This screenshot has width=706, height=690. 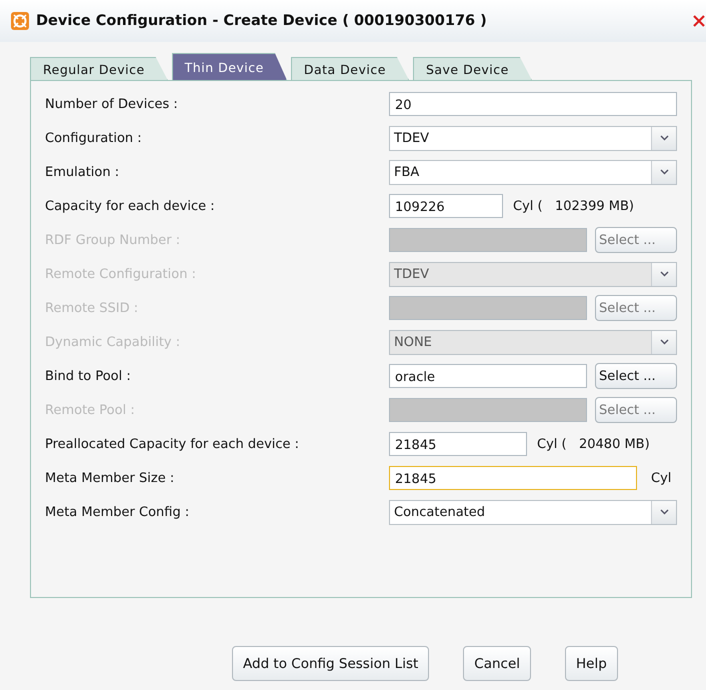 What do you see at coordinates (172, 444) in the screenshot?
I see `field-label: Preallocated Capacity for each device :` at bounding box center [172, 444].